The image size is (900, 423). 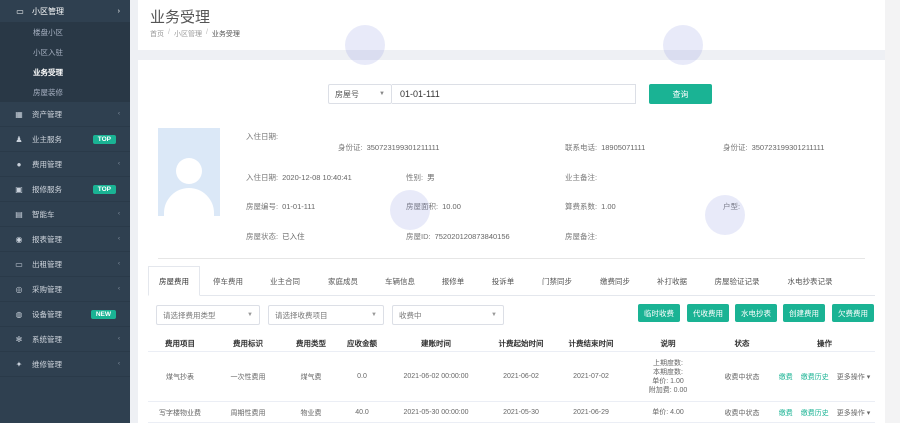 What do you see at coordinates (65, 11) in the screenshot?
I see `sidebar-section-community: ▭ 小区管理 ›` at bounding box center [65, 11].